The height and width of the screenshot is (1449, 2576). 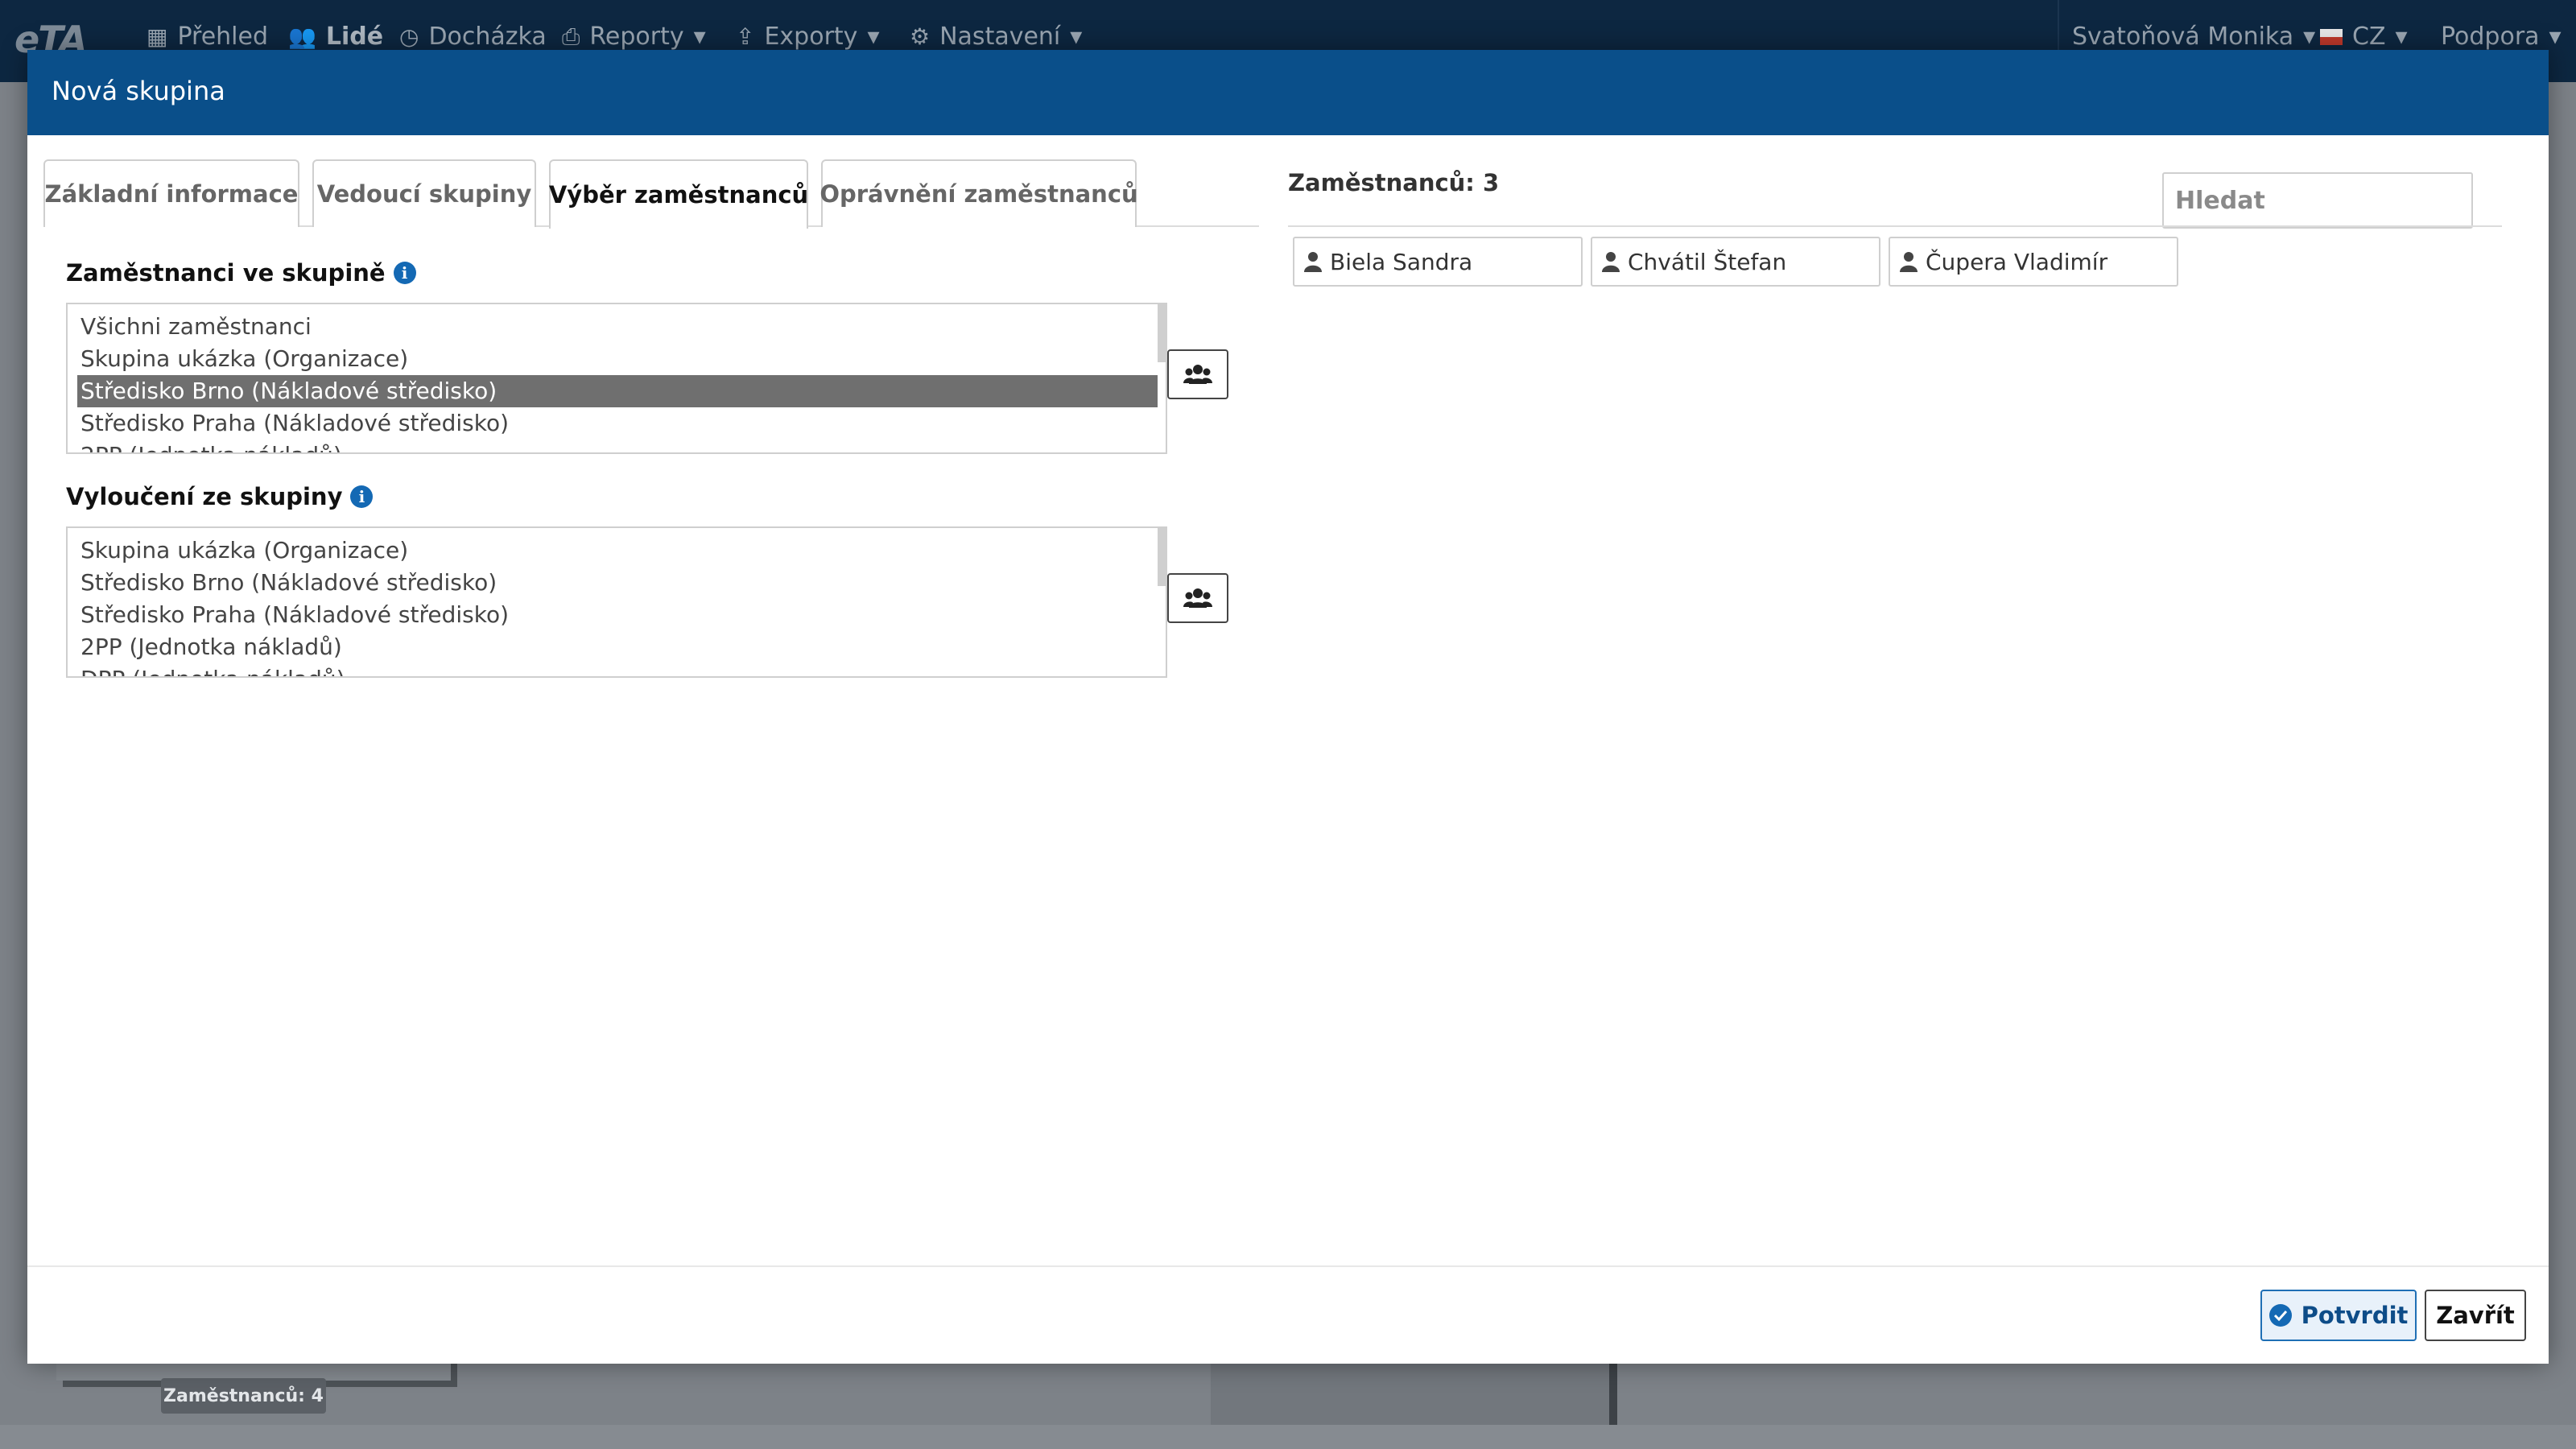 What do you see at coordinates (243, 1396) in the screenshot?
I see `background-employee-count-badge: Zaměstnanců: 4` at bounding box center [243, 1396].